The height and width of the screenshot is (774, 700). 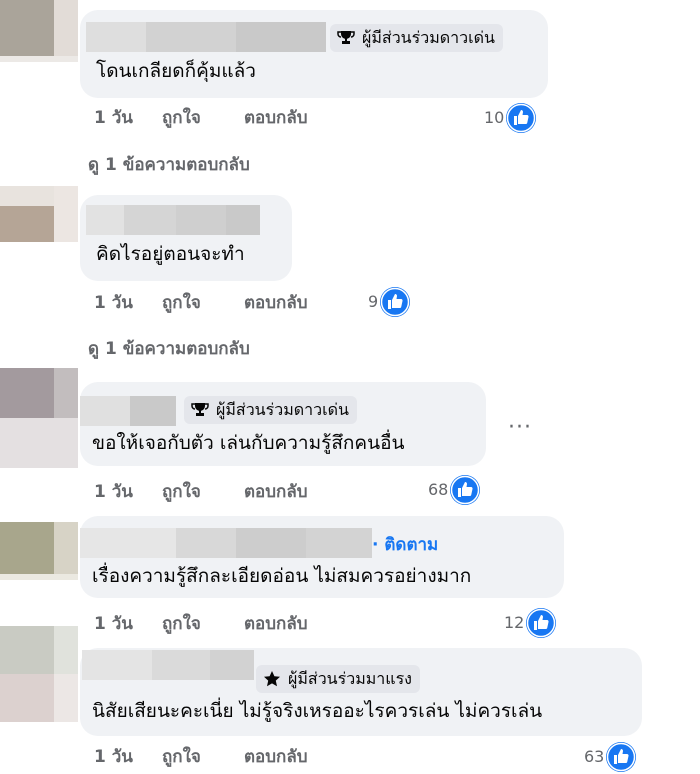 I want to click on rising-fan-badge: ผู้มีส่วนร่วมมาแรง, so click(x=338, y=679).